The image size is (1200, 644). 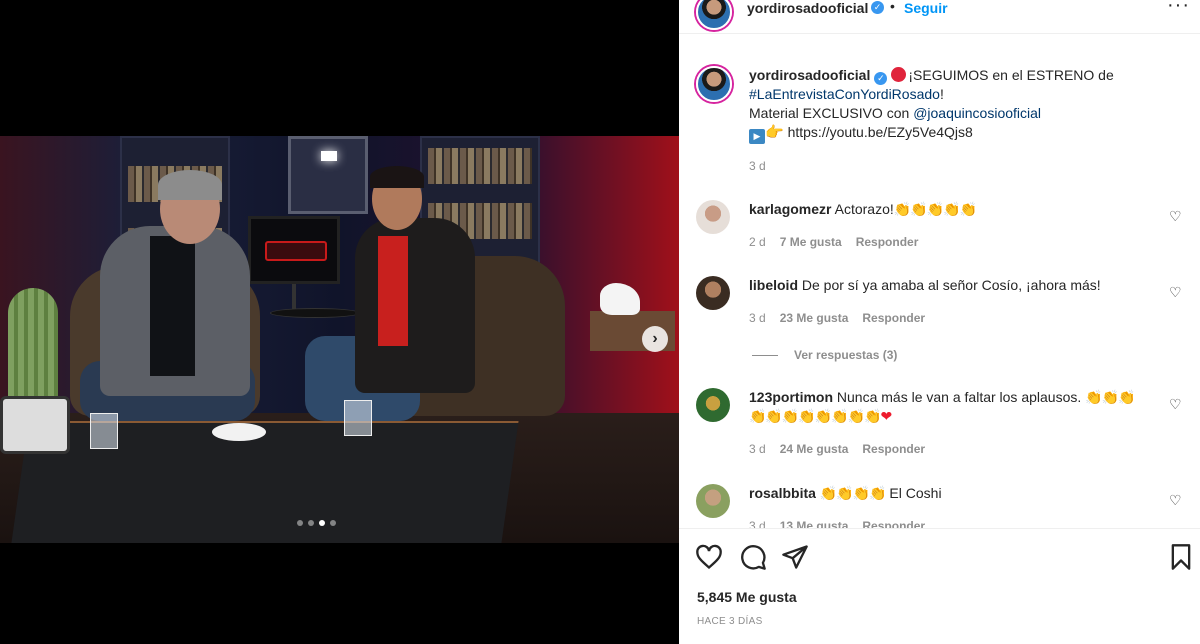 What do you see at coordinates (939, 586) in the screenshot?
I see `post-actions-bar: 5,845 Me gusta HACE 3 DÍAS` at bounding box center [939, 586].